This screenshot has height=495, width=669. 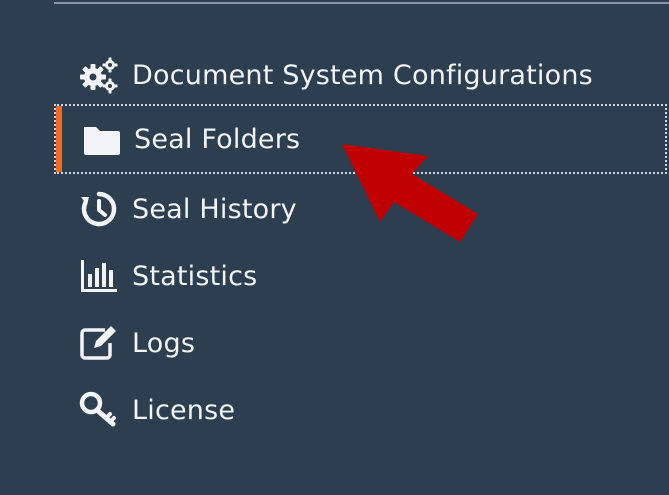 What do you see at coordinates (99, 209) in the screenshot?
I see `history-icon` at bounding box center [99, 209].